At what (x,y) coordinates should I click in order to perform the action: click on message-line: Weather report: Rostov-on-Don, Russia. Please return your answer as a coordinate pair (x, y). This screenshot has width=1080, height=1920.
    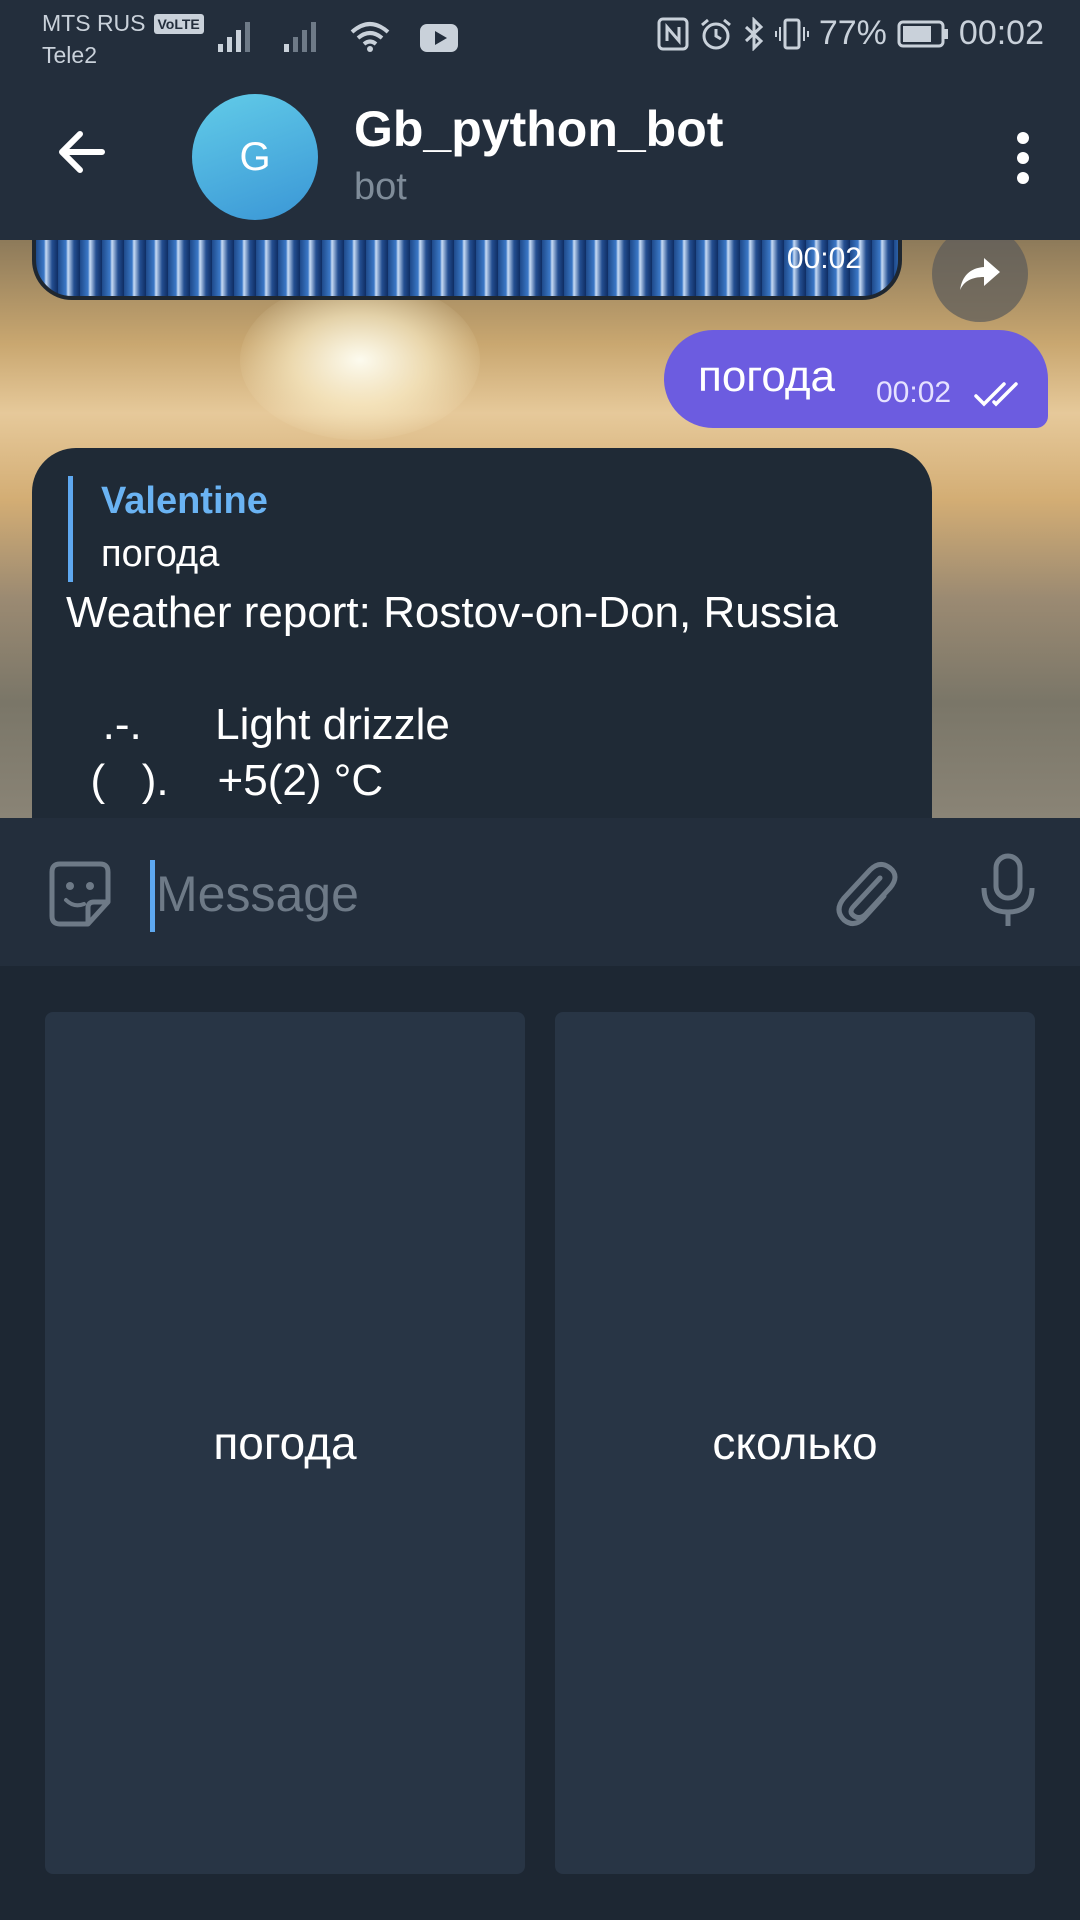
    Looking at the image, I should click on (452, 612).